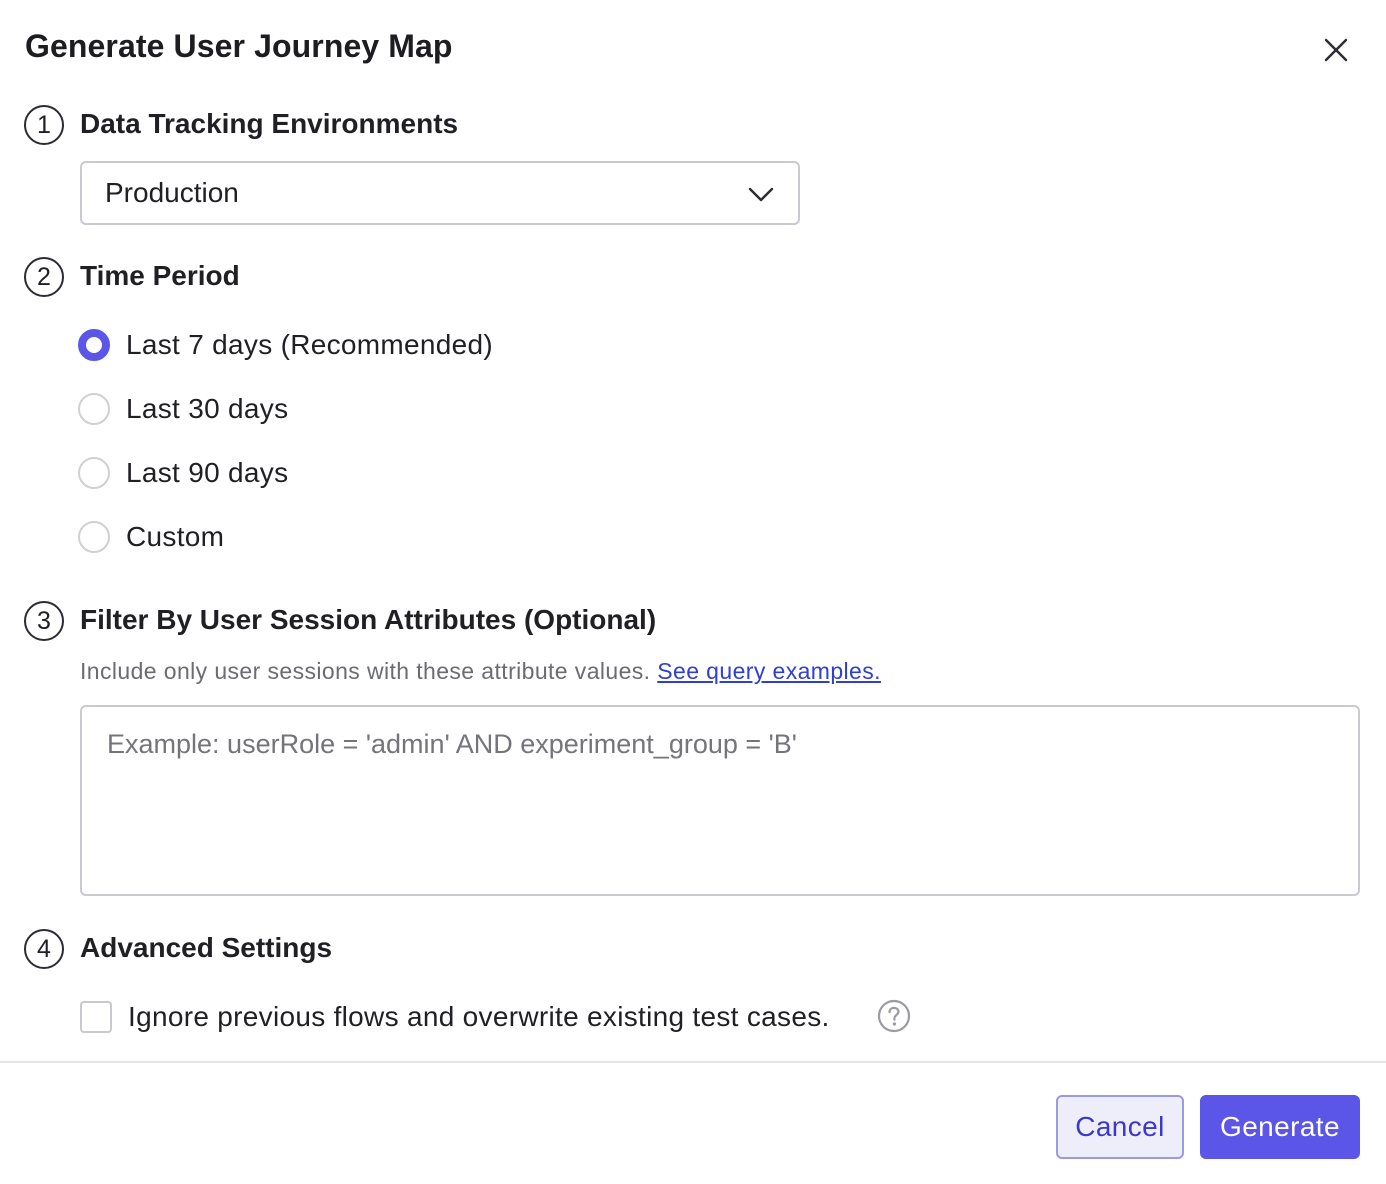 The height and width of the screenshot is (1184, 1386). What do you see at coordinates (175, 536) in the screenshot?
I see `radio-label: Custom` at bounding box center [175, 536].